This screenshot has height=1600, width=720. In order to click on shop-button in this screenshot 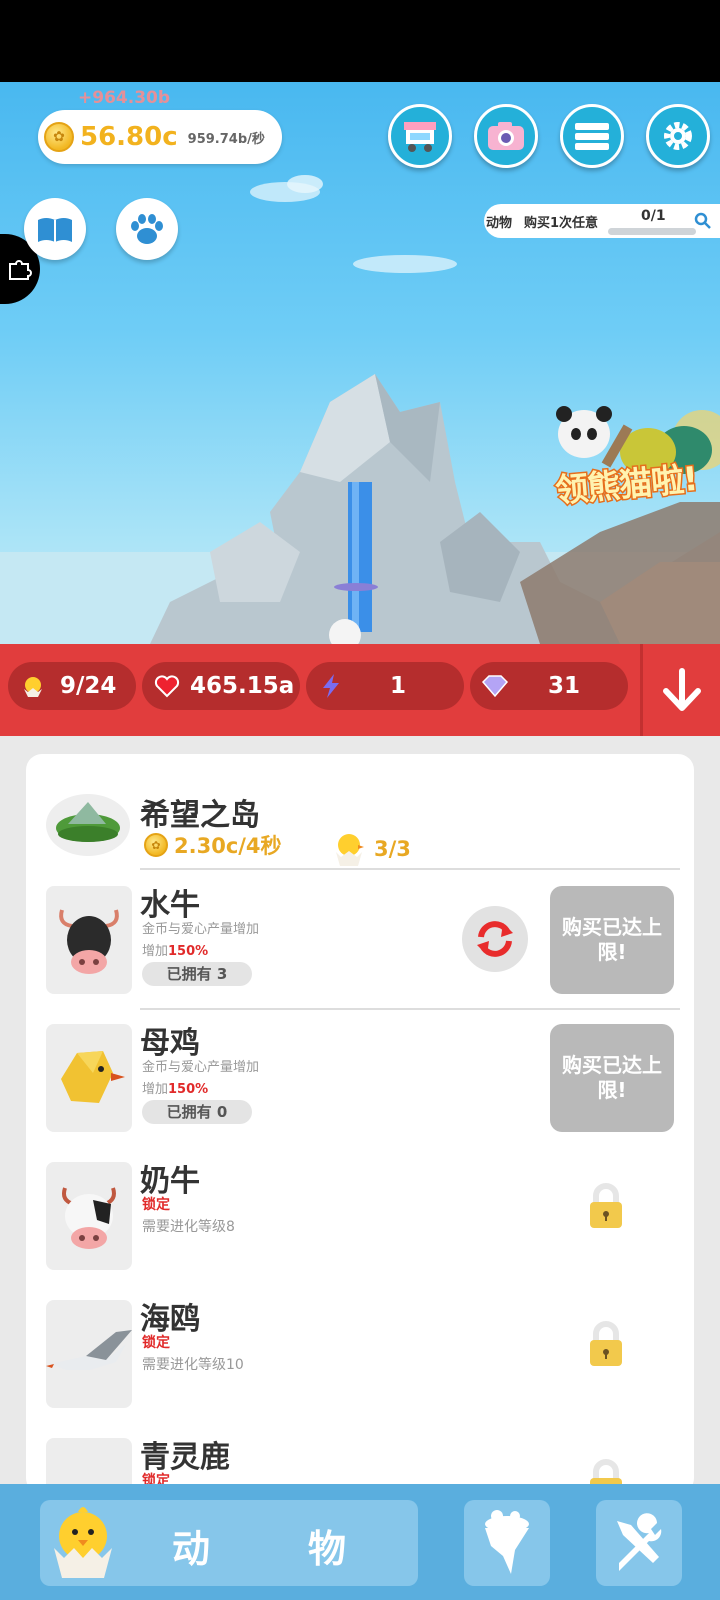, I will do `click(420, 136)`.